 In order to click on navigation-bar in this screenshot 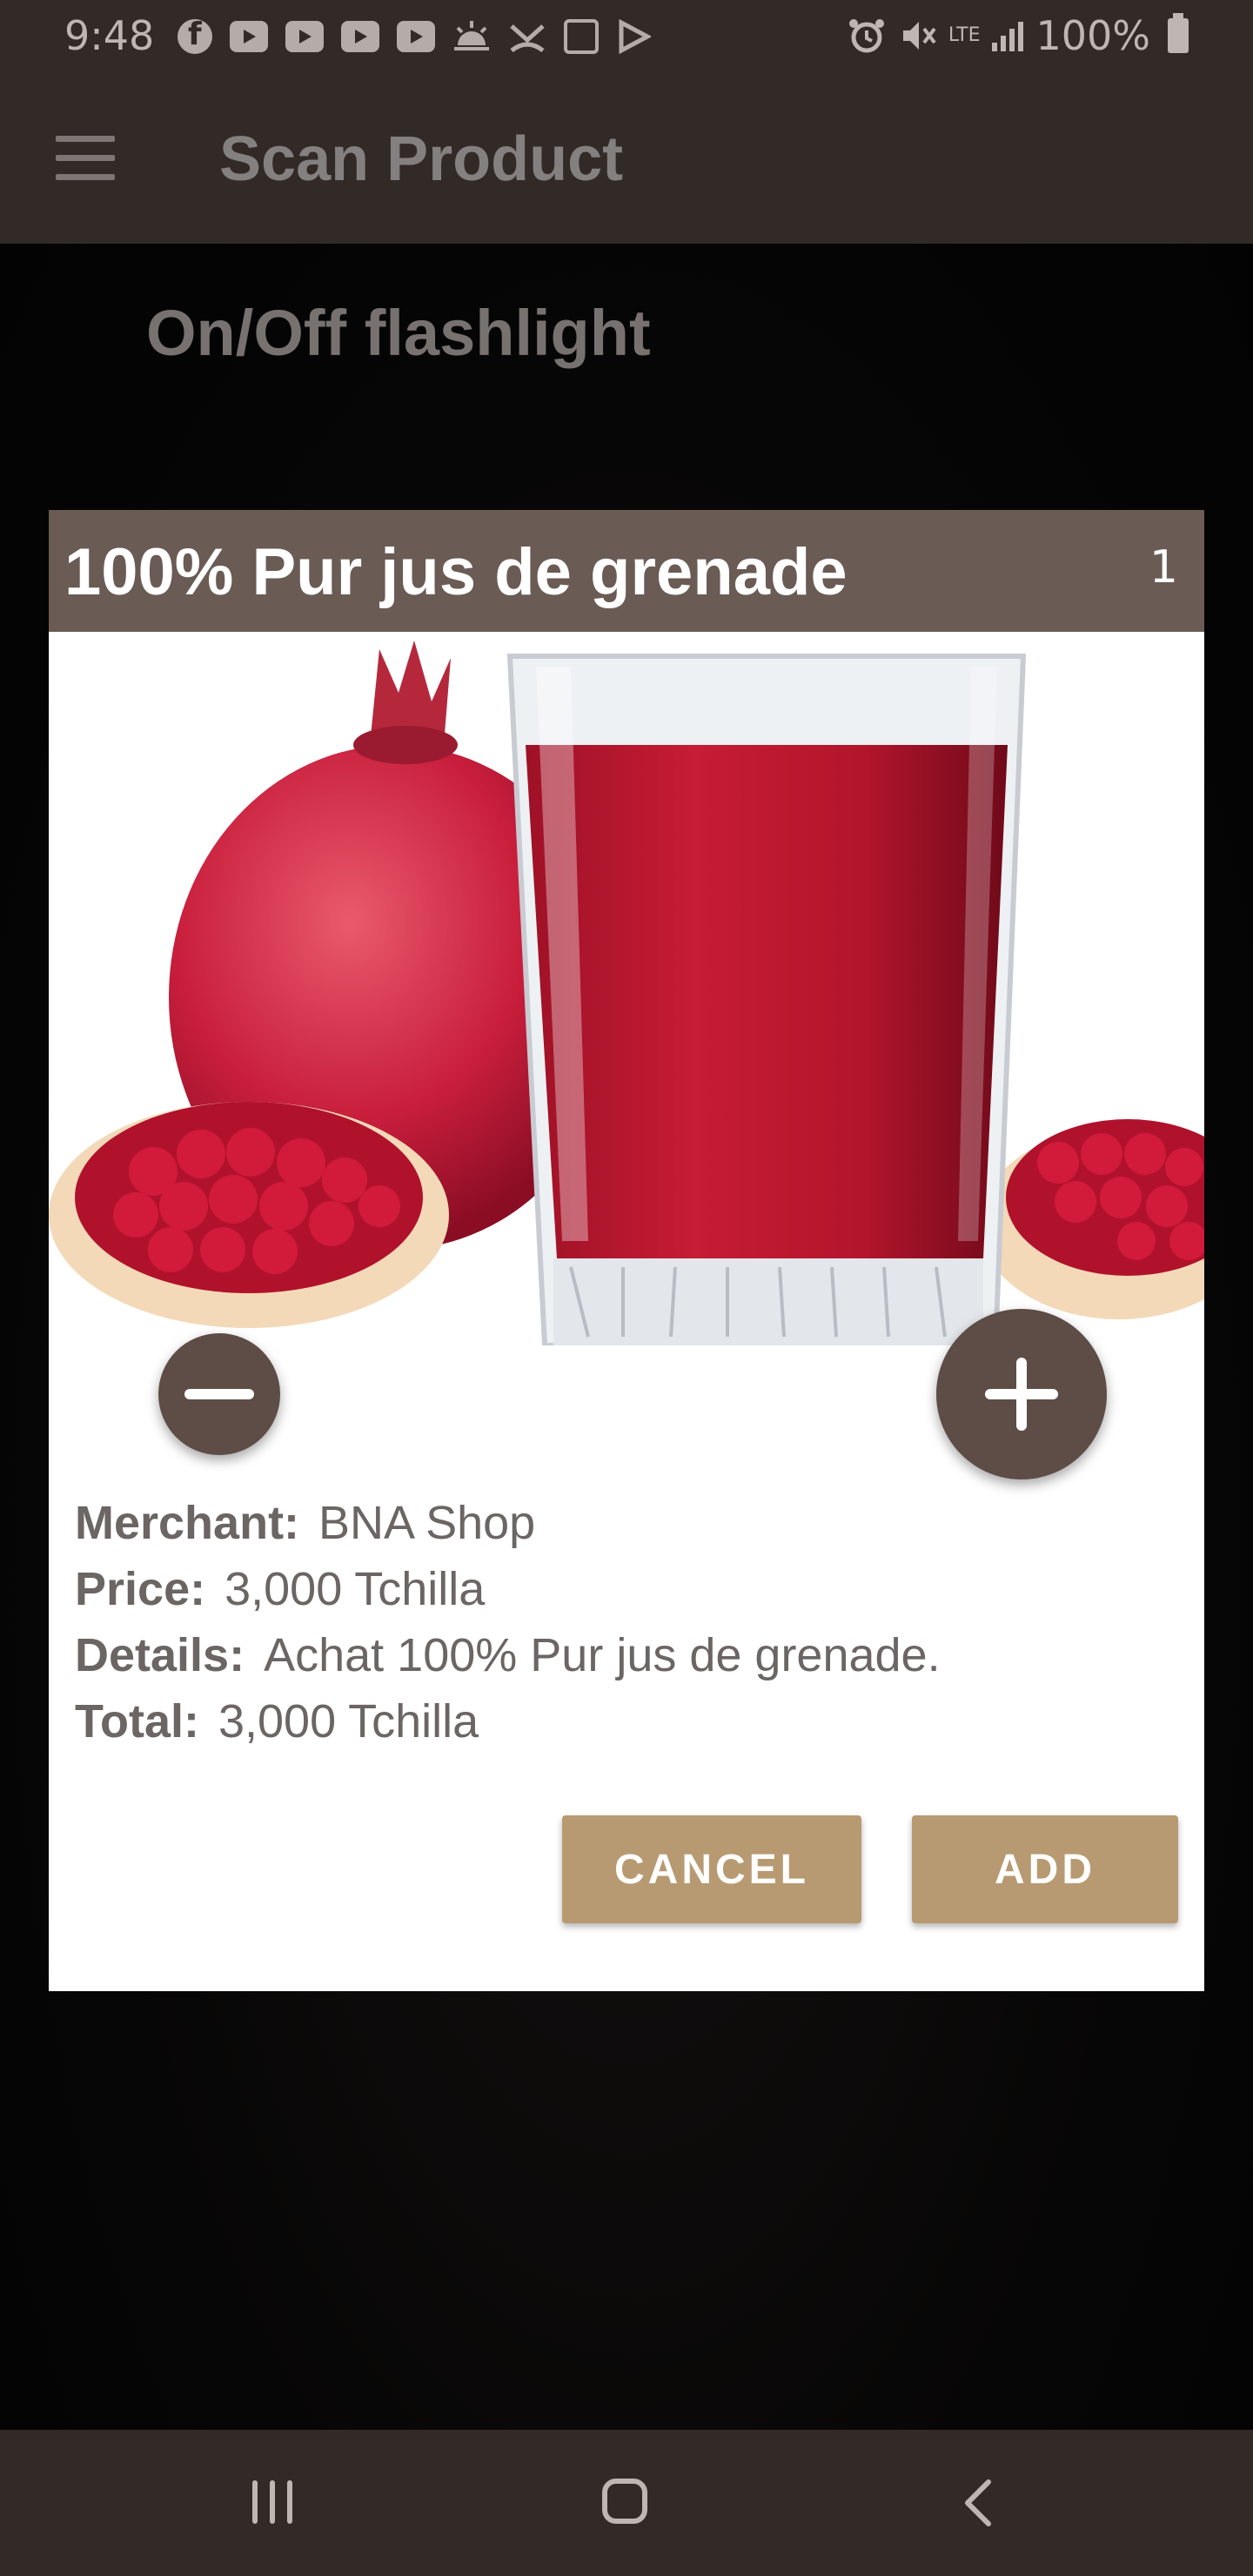, I will do `click(626, 2503)`.